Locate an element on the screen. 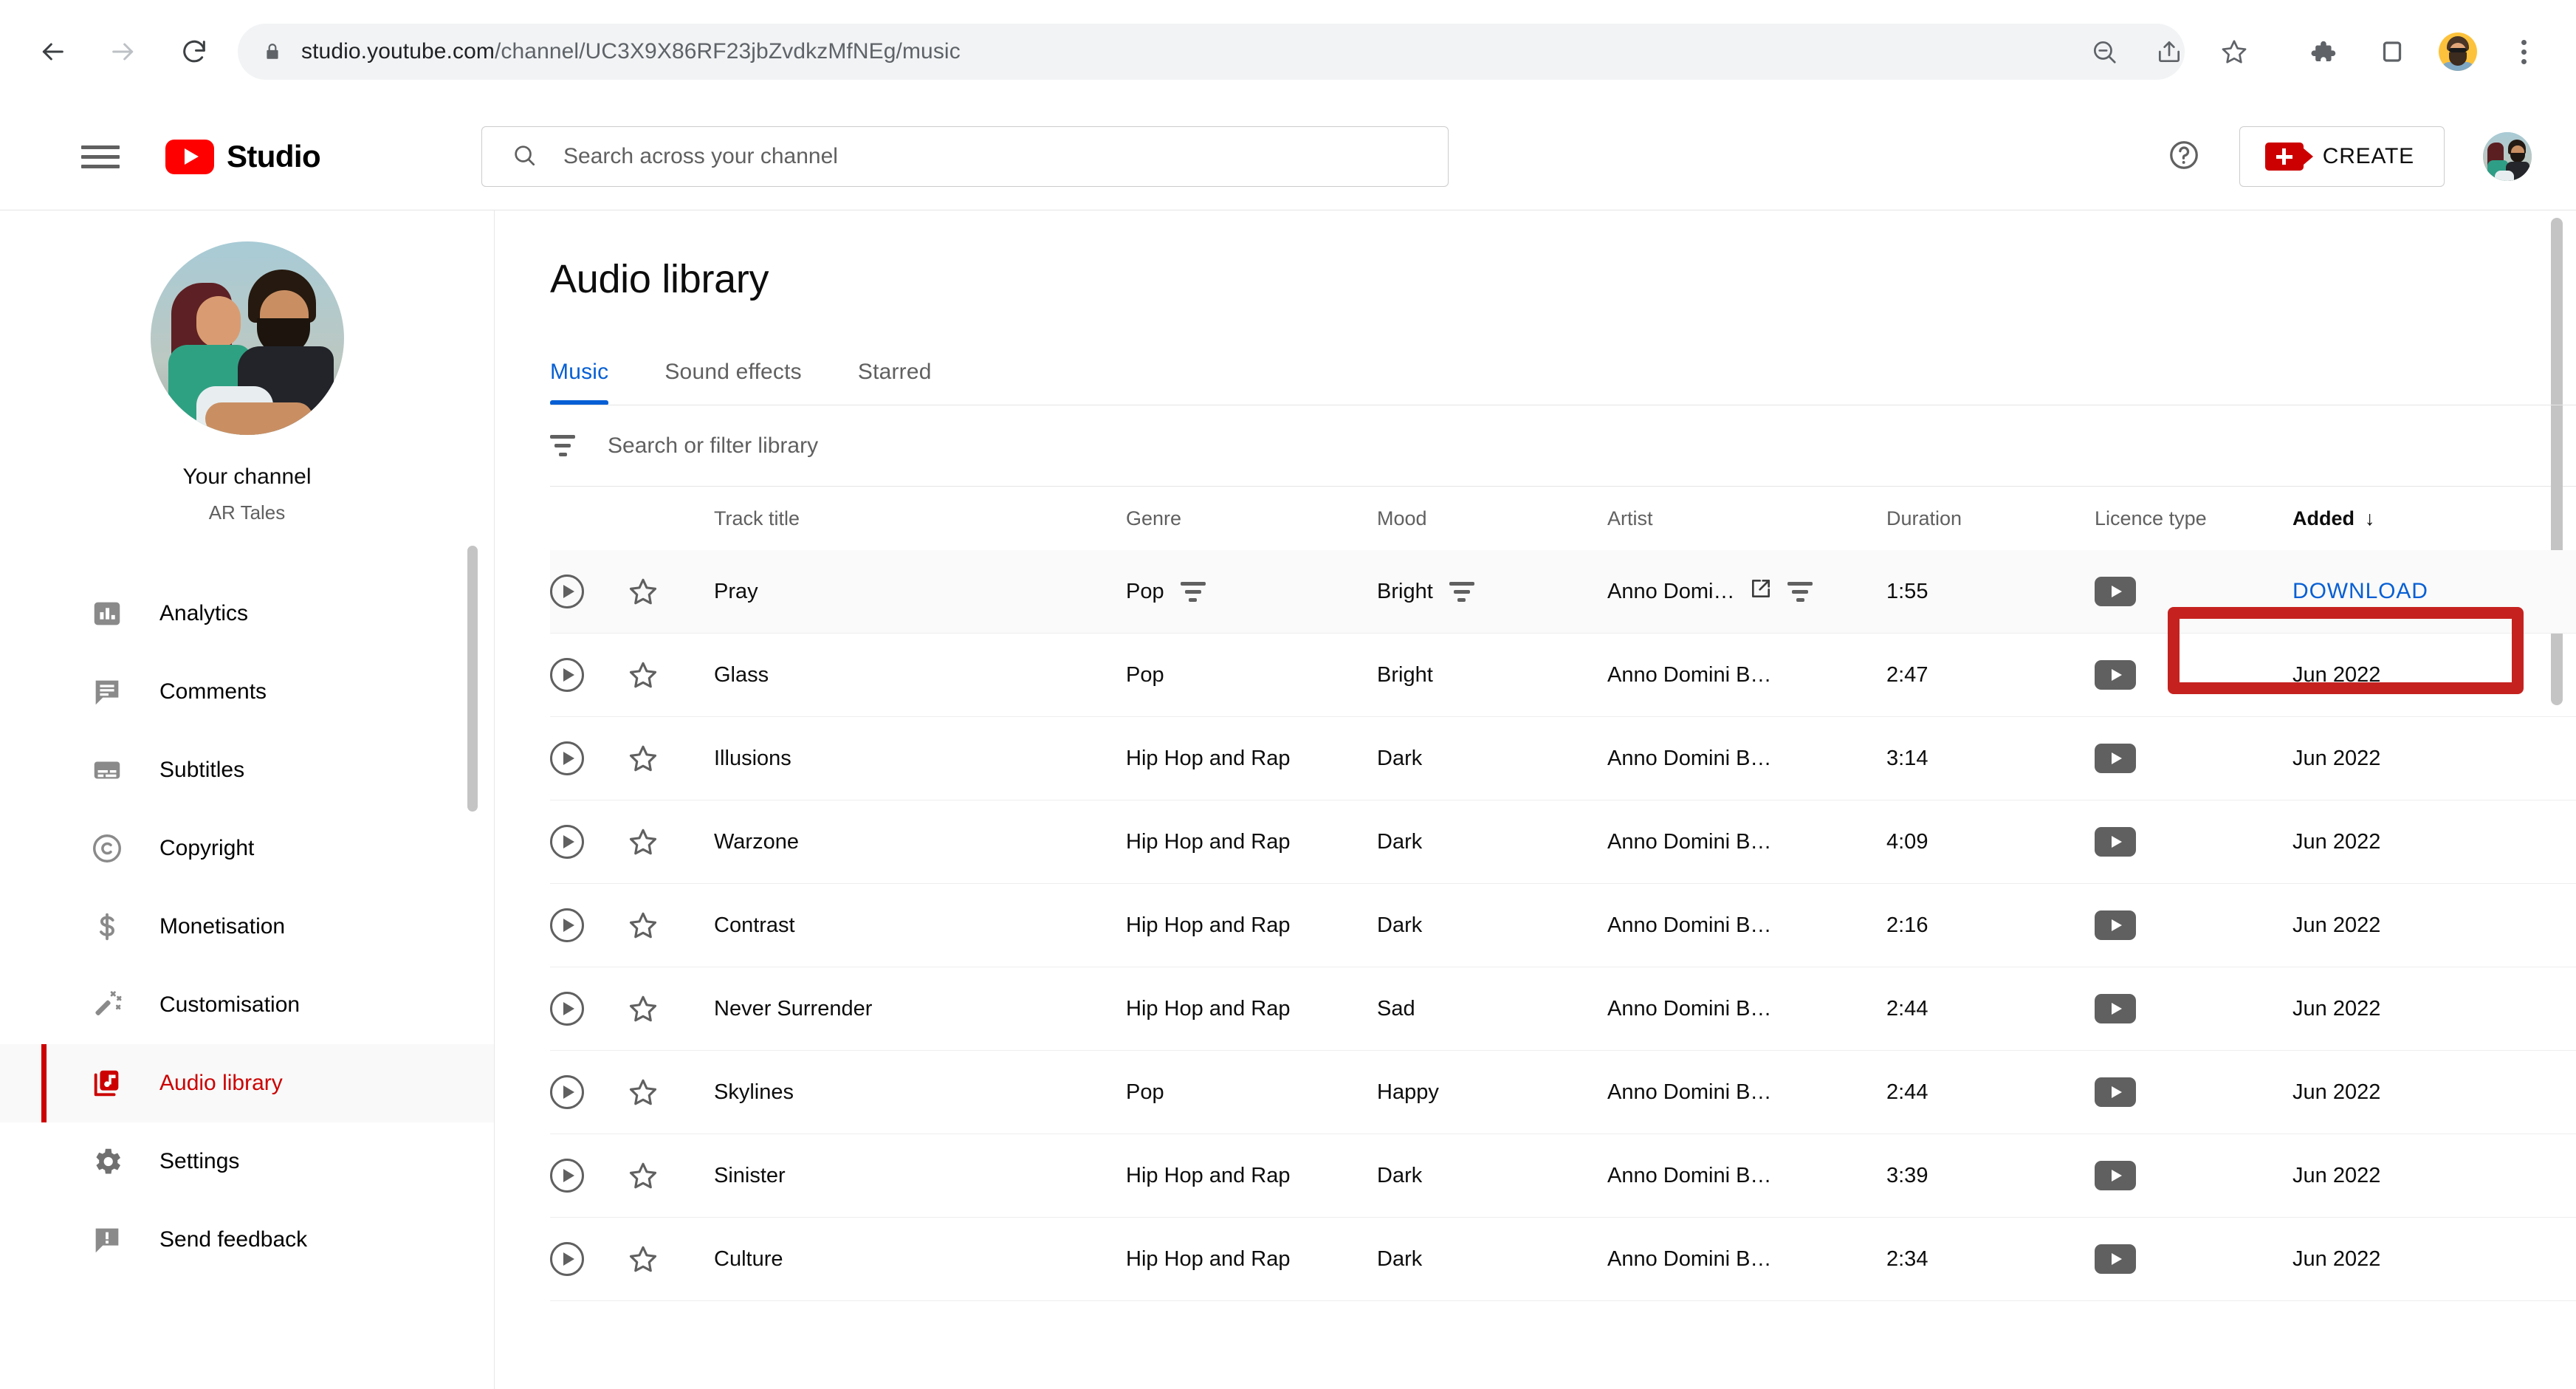  table-row: Pray Pop Bright Anno Domi… 1:55 DOWNLOAD is located at coordinates (1563, 592).